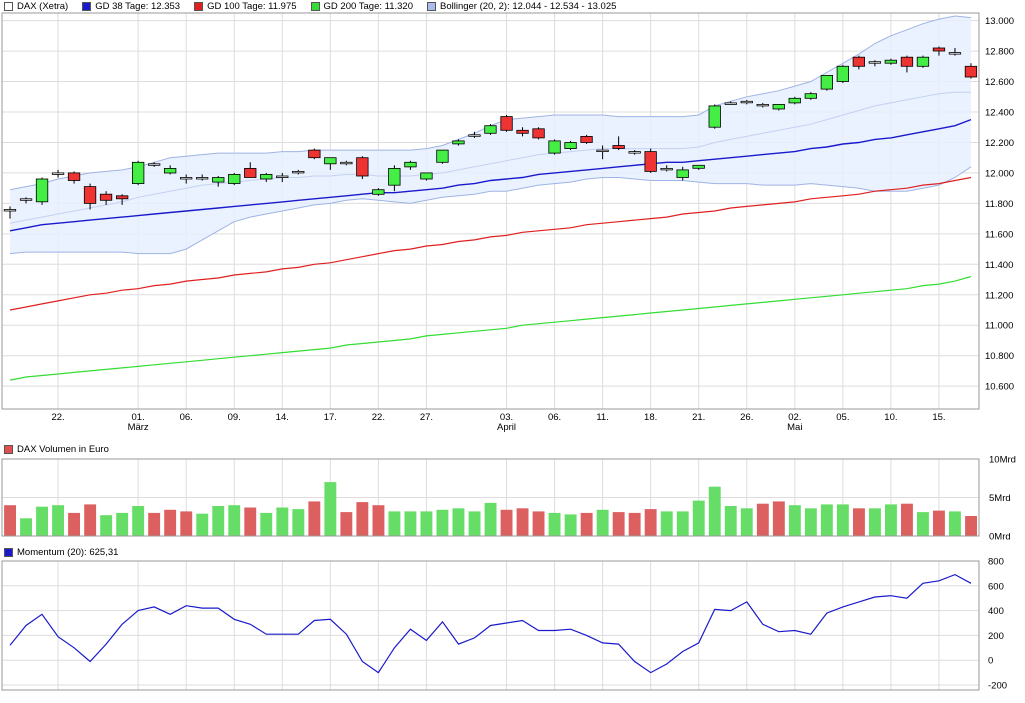 This screenshot has width=1025, height=703. What do you see at coordinates (999, 204) in the screenshot?
I see `y-tick-label: 11.800` at bounding box center [999, 204].